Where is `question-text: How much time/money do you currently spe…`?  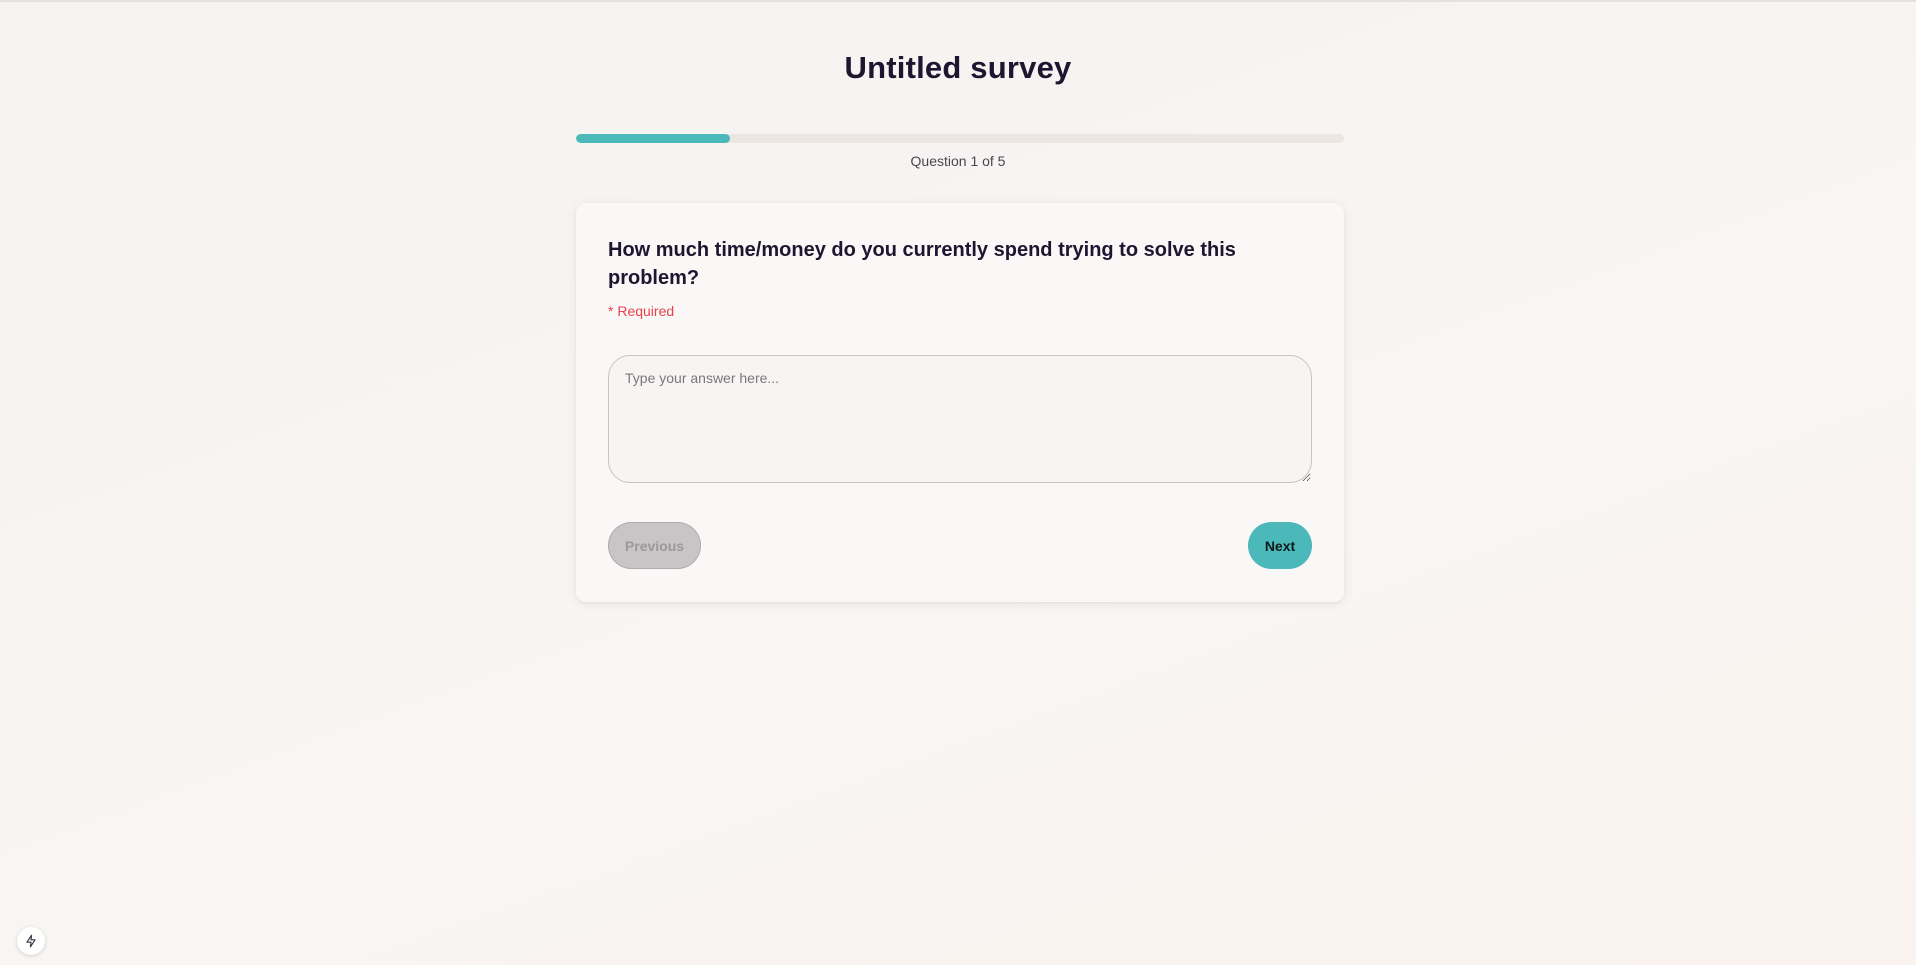 question-text: How much time/money do you currently spe… is located at coordinates (922, 264).